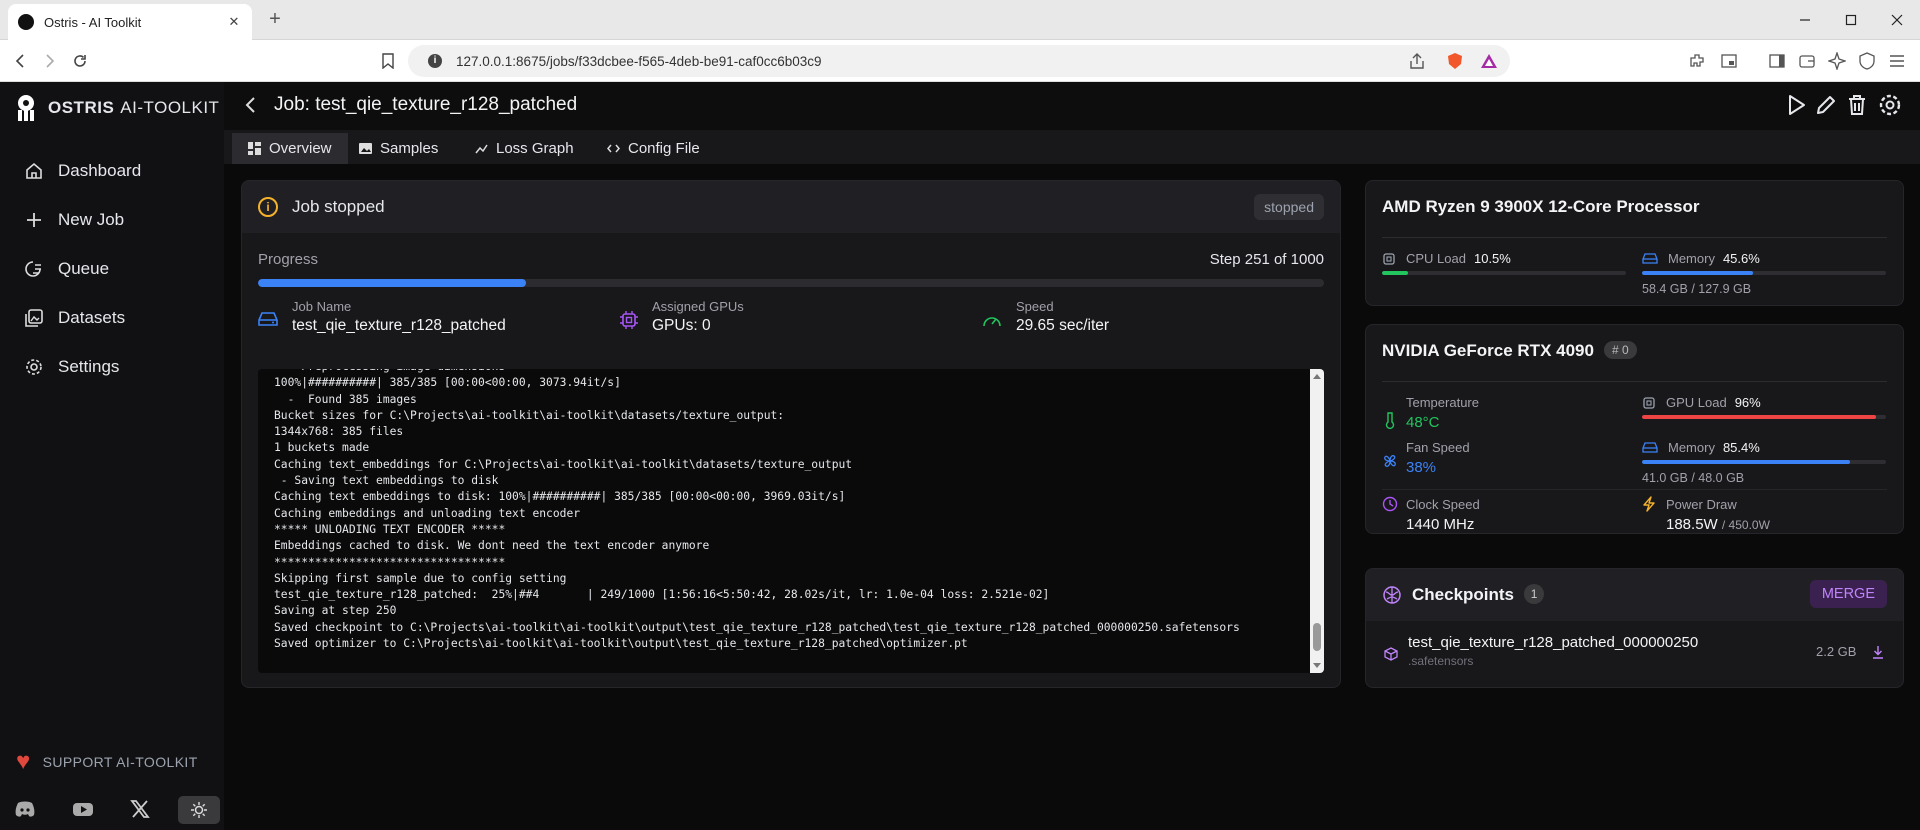 This screenshot has width=1920, height=830. What do you see at coordinates (1492, 258) in the screenshot?
I see `cpu-load-value: 10.5%` at bounding box center [1492, 258].